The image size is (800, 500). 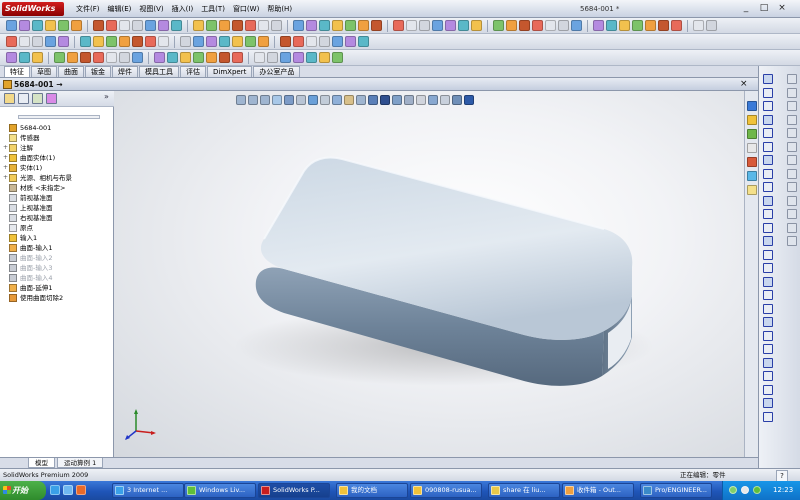 I want to click on tree-node: + 曲面实体(1), so click(x=58, y=158).